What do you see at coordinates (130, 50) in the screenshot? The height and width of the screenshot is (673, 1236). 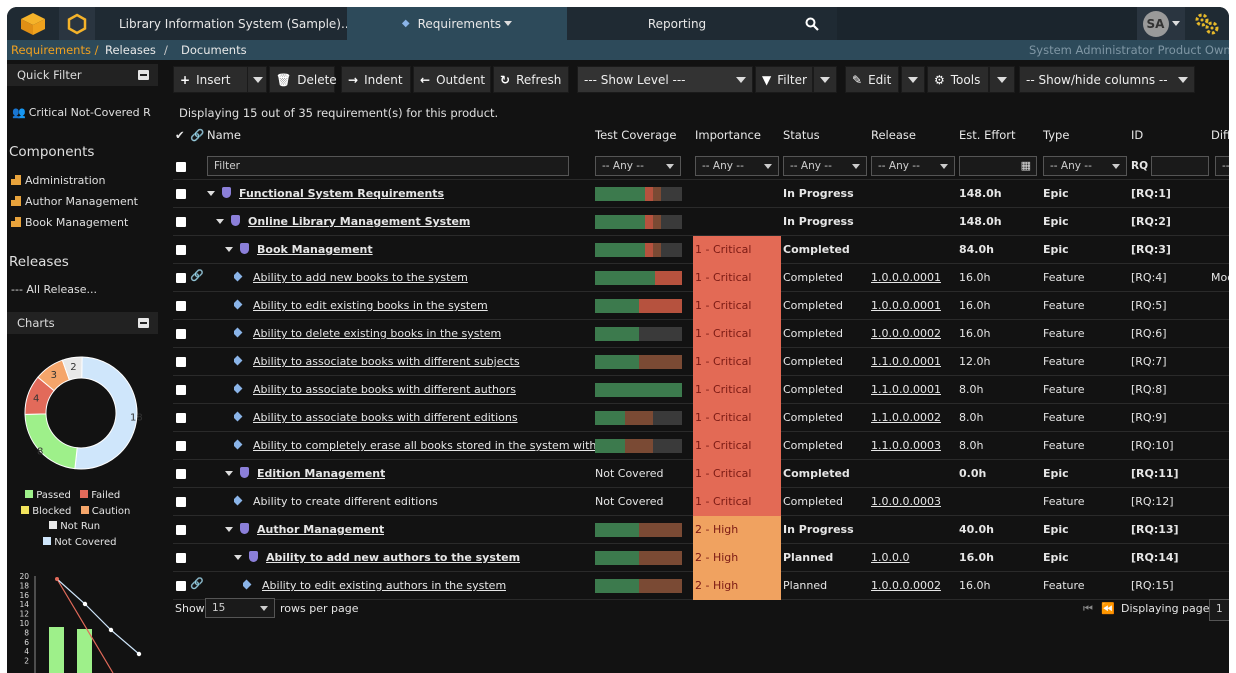 I see `breadcrumb-releases: Releases` at bounding box center [130, 50].